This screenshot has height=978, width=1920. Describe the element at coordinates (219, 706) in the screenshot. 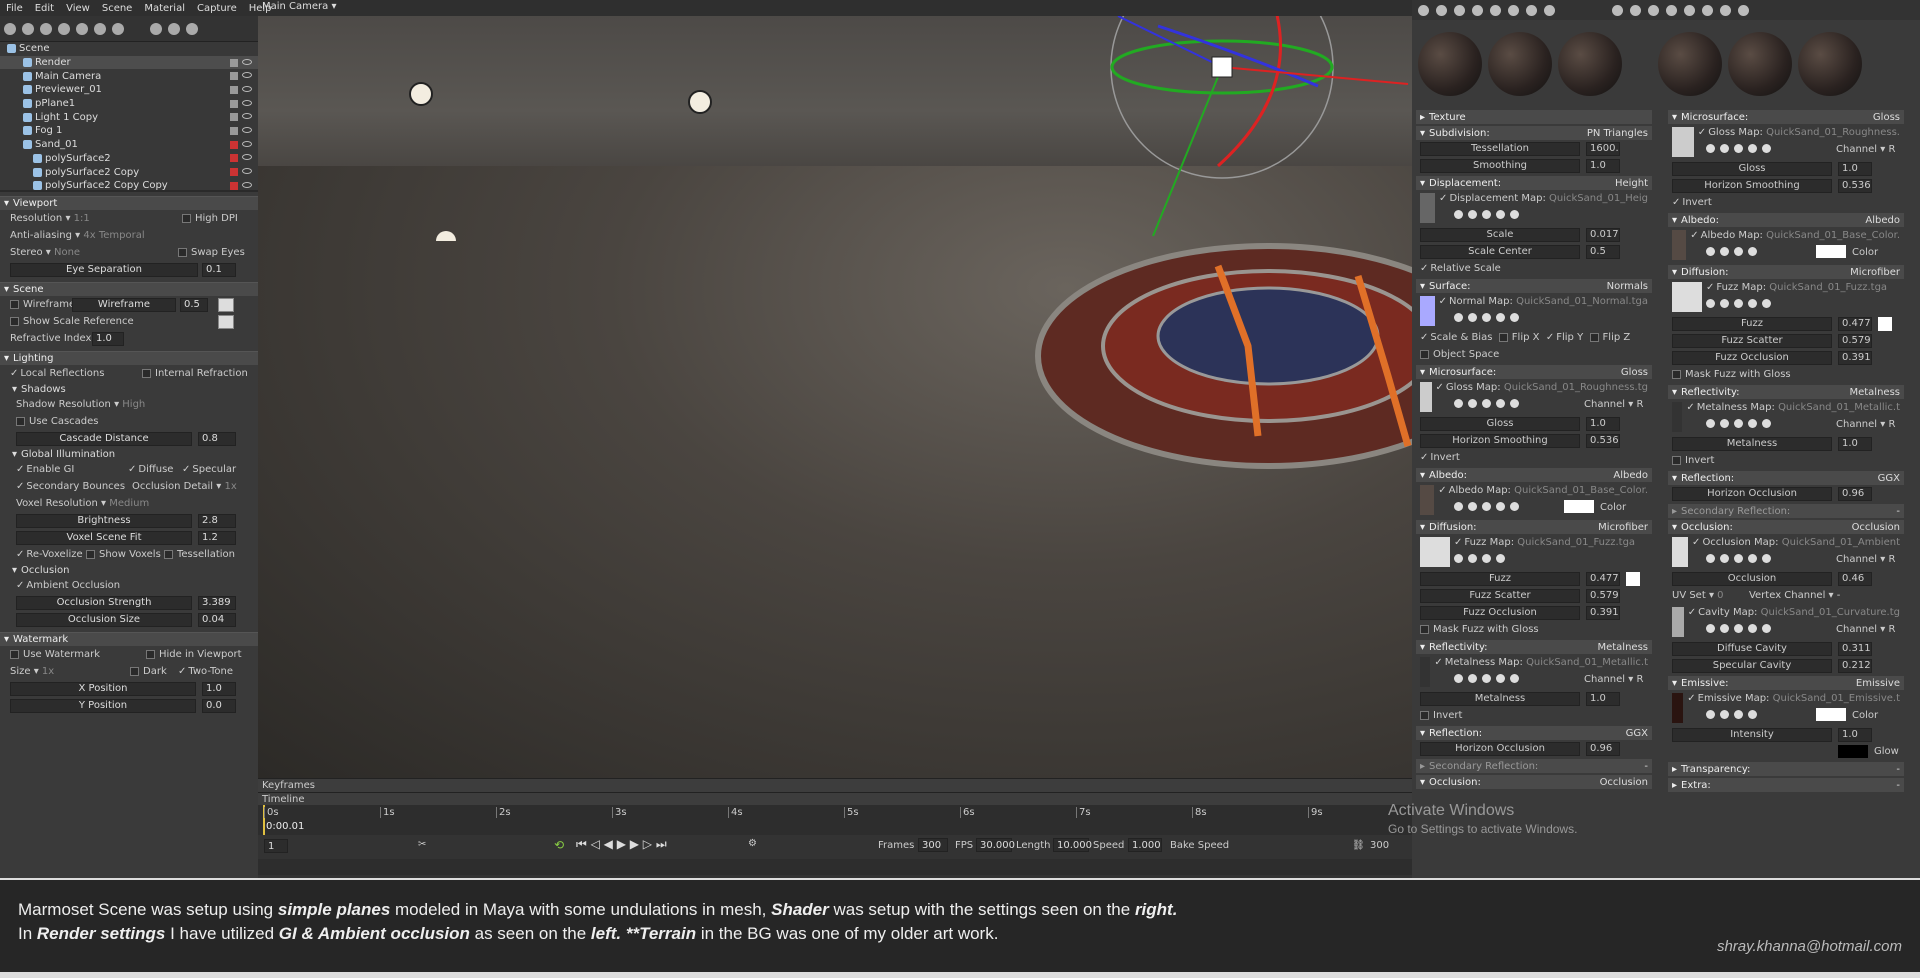

I see `y-position-value: 0.0` at that location.